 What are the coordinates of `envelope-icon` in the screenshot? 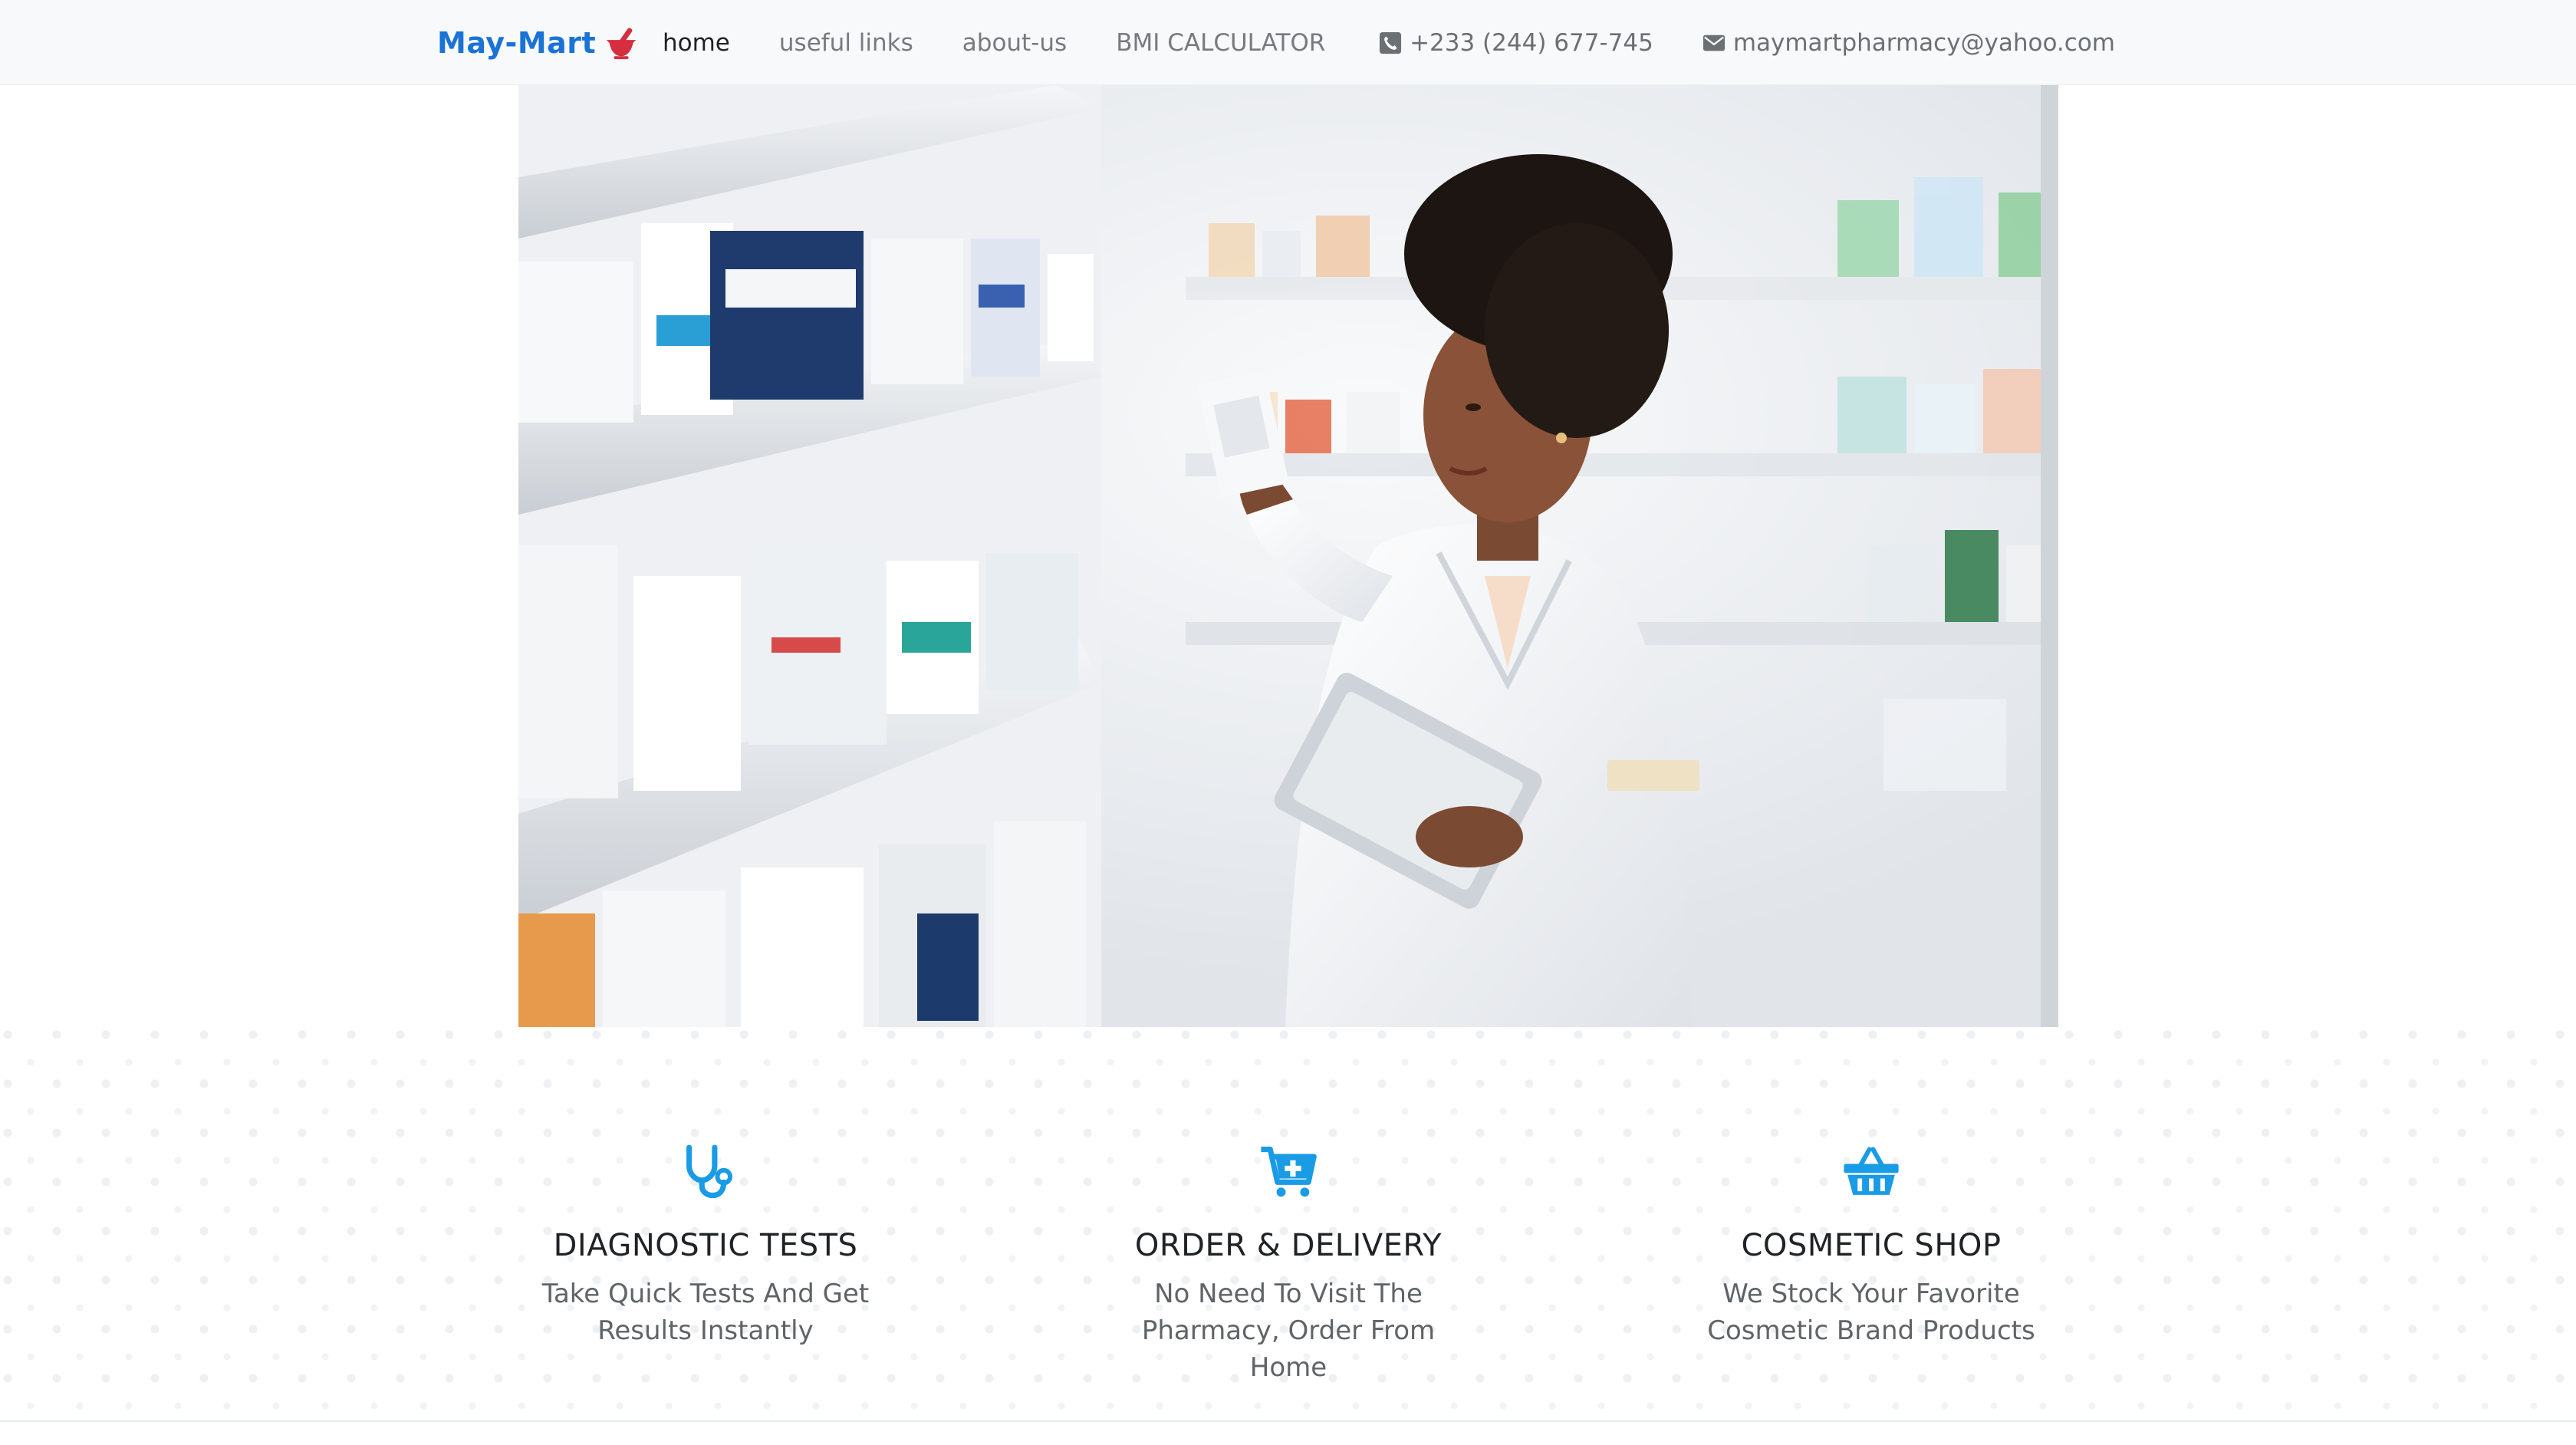 It's located at (1714, 43).